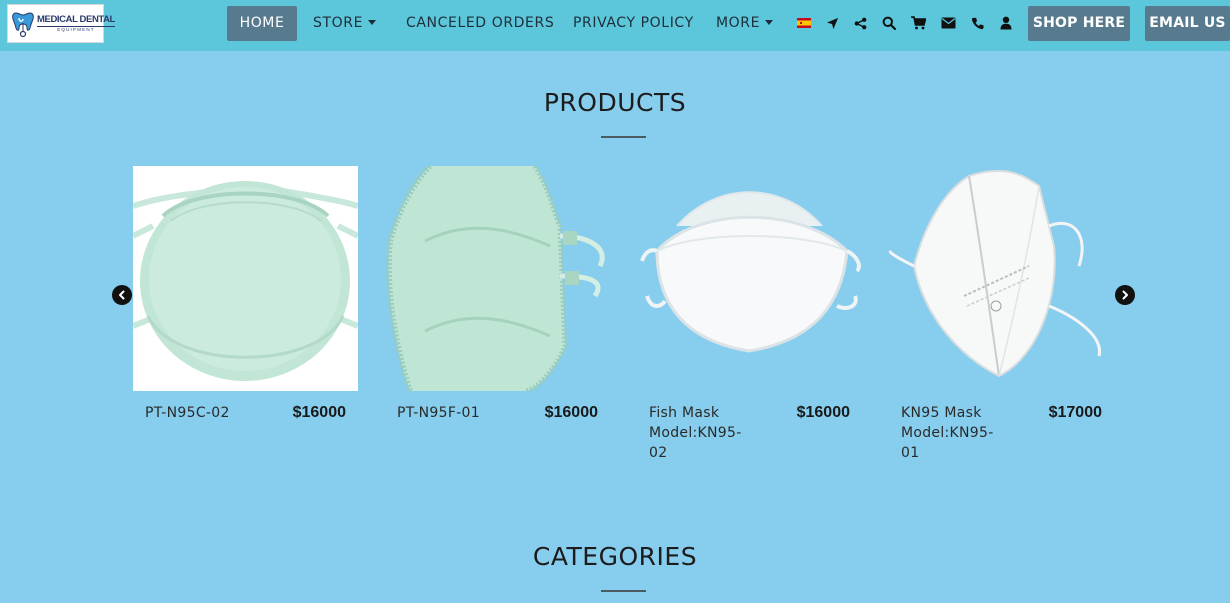 This screenshot has height=603, width=1230. What do you see at coordinates (122, 295) in the screenshot?
I see `carousel-prev-arrow-icon` at bounding box center [122, 295].